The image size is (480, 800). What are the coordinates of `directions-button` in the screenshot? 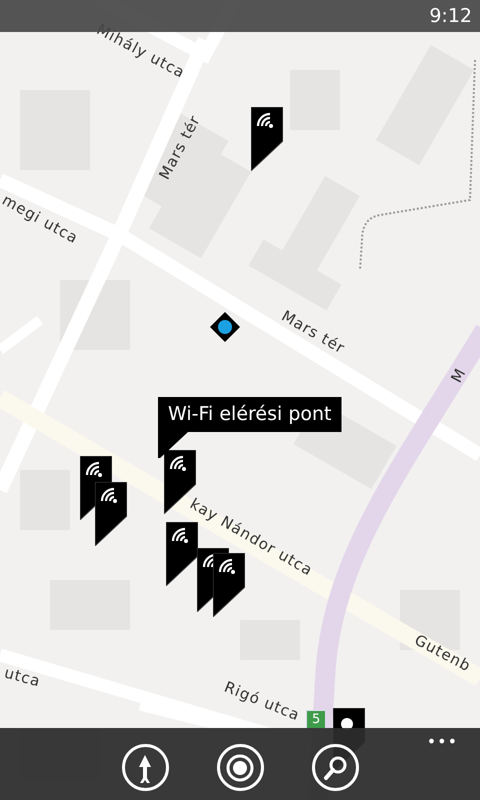 It's located at (145, 767).